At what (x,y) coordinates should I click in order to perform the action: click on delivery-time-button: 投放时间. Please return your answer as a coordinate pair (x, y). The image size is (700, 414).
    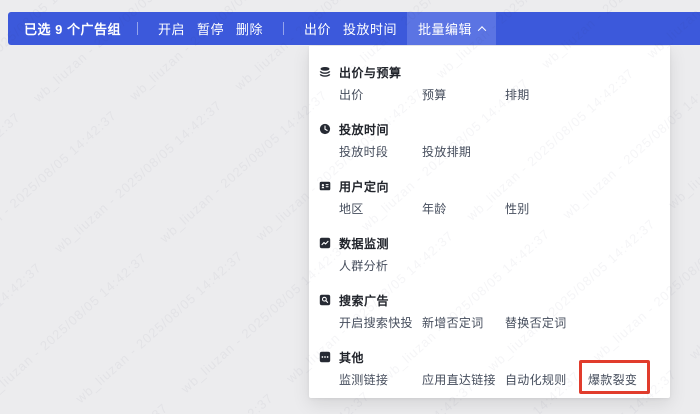
    Looking at the image, I should click on (370, 28).